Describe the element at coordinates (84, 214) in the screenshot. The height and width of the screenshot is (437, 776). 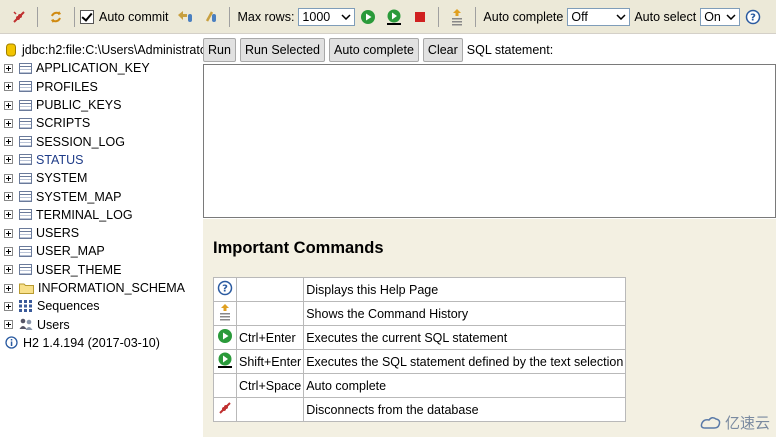
I see `tree-item-label: TERMINAL_LOG` at that location.